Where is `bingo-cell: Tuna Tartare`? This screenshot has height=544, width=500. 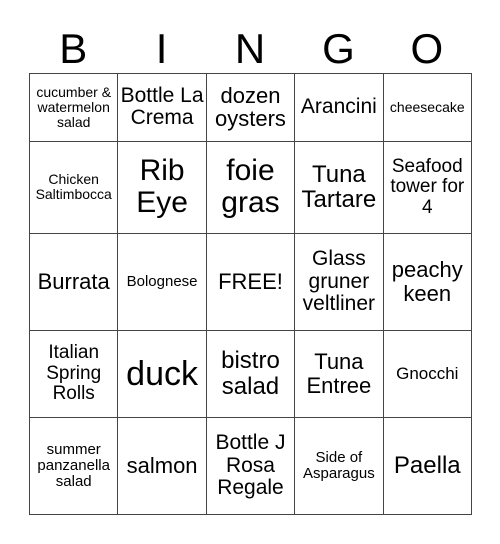
bingo-cell: Tuna Tartare is located at coordinates (339, 187).